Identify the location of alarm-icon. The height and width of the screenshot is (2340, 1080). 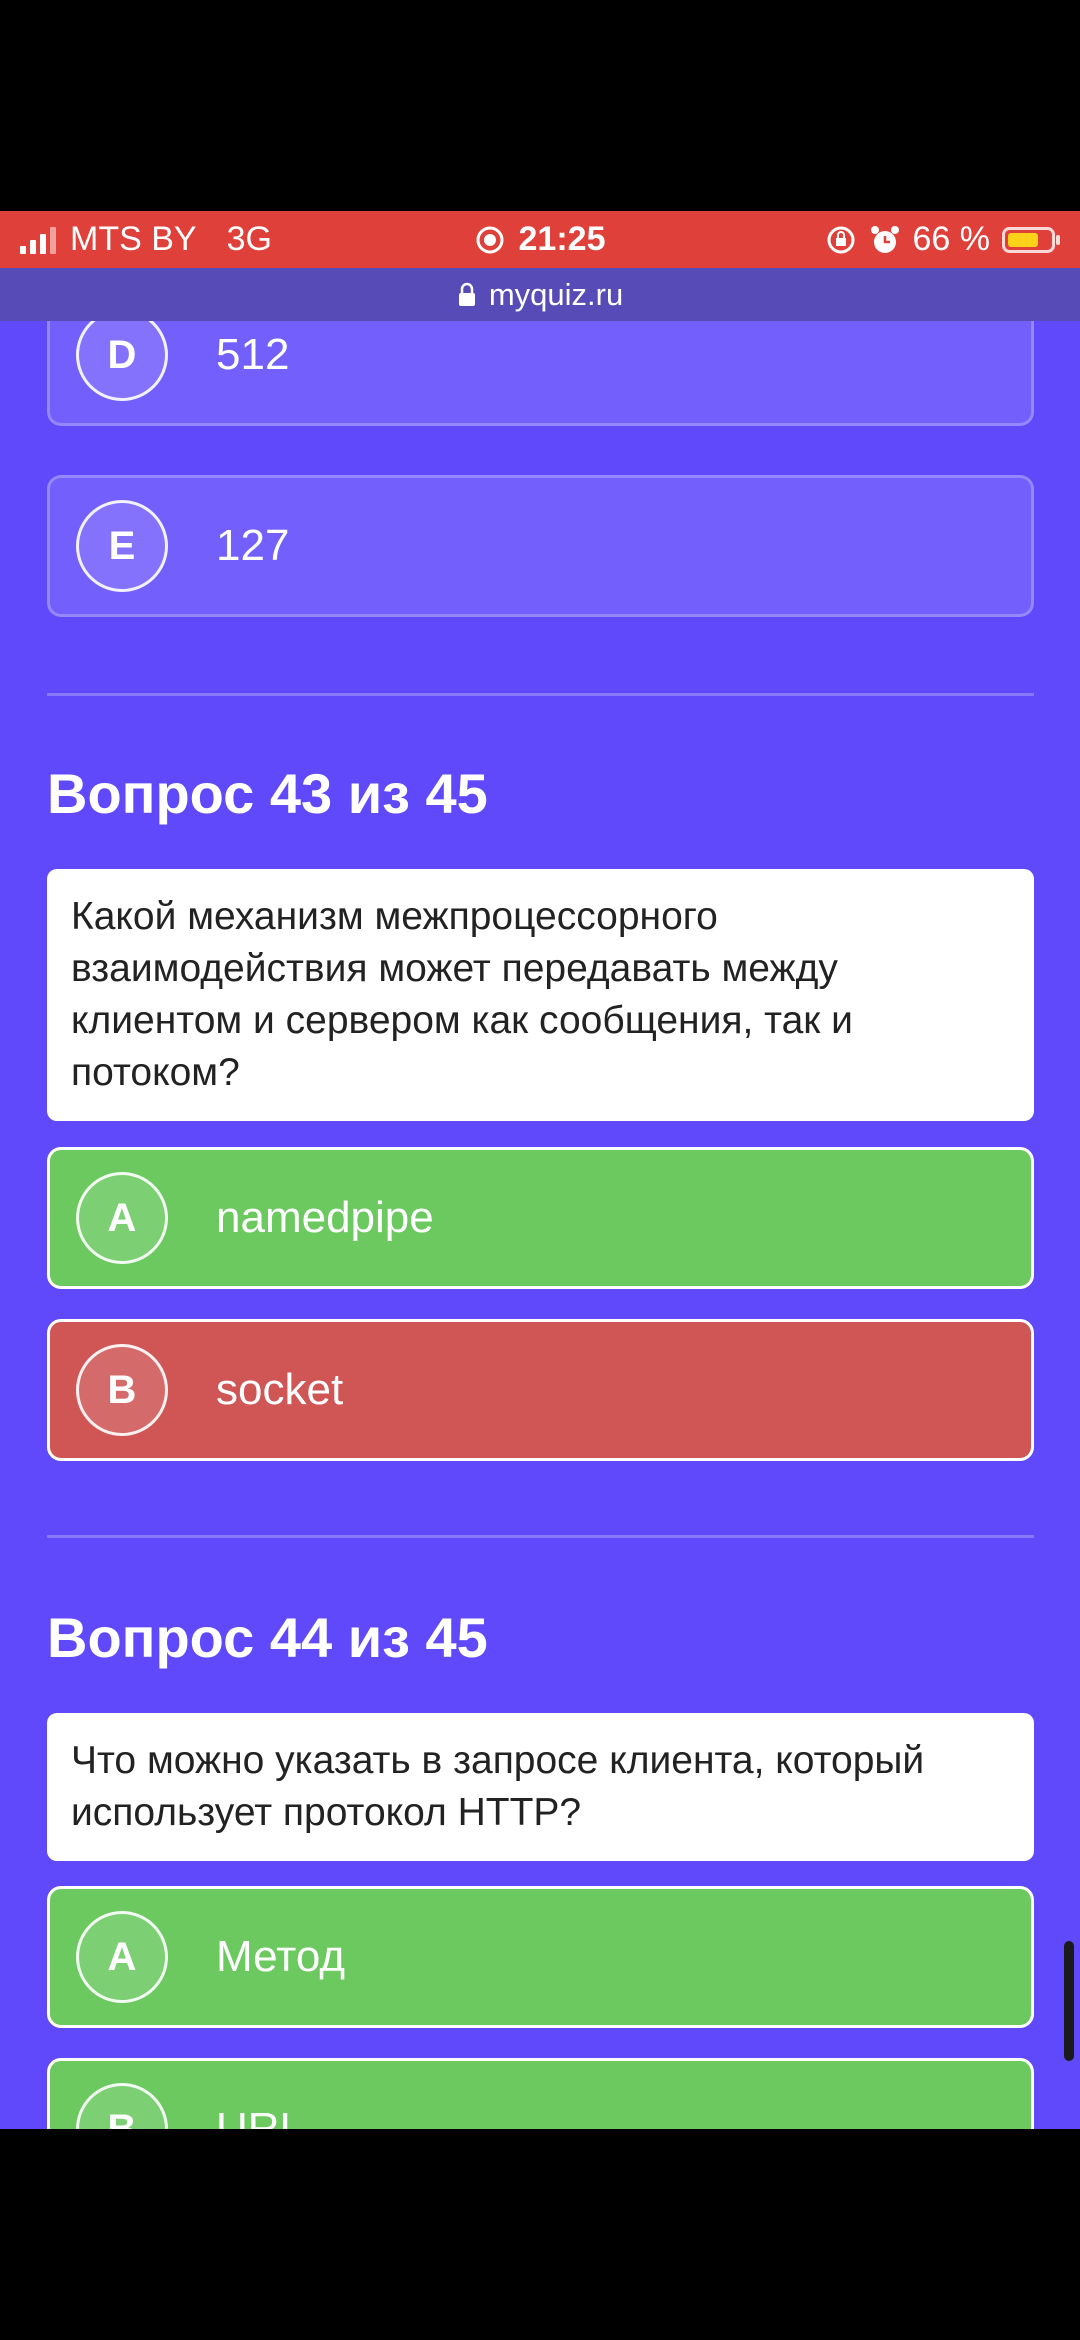
(884, 239).